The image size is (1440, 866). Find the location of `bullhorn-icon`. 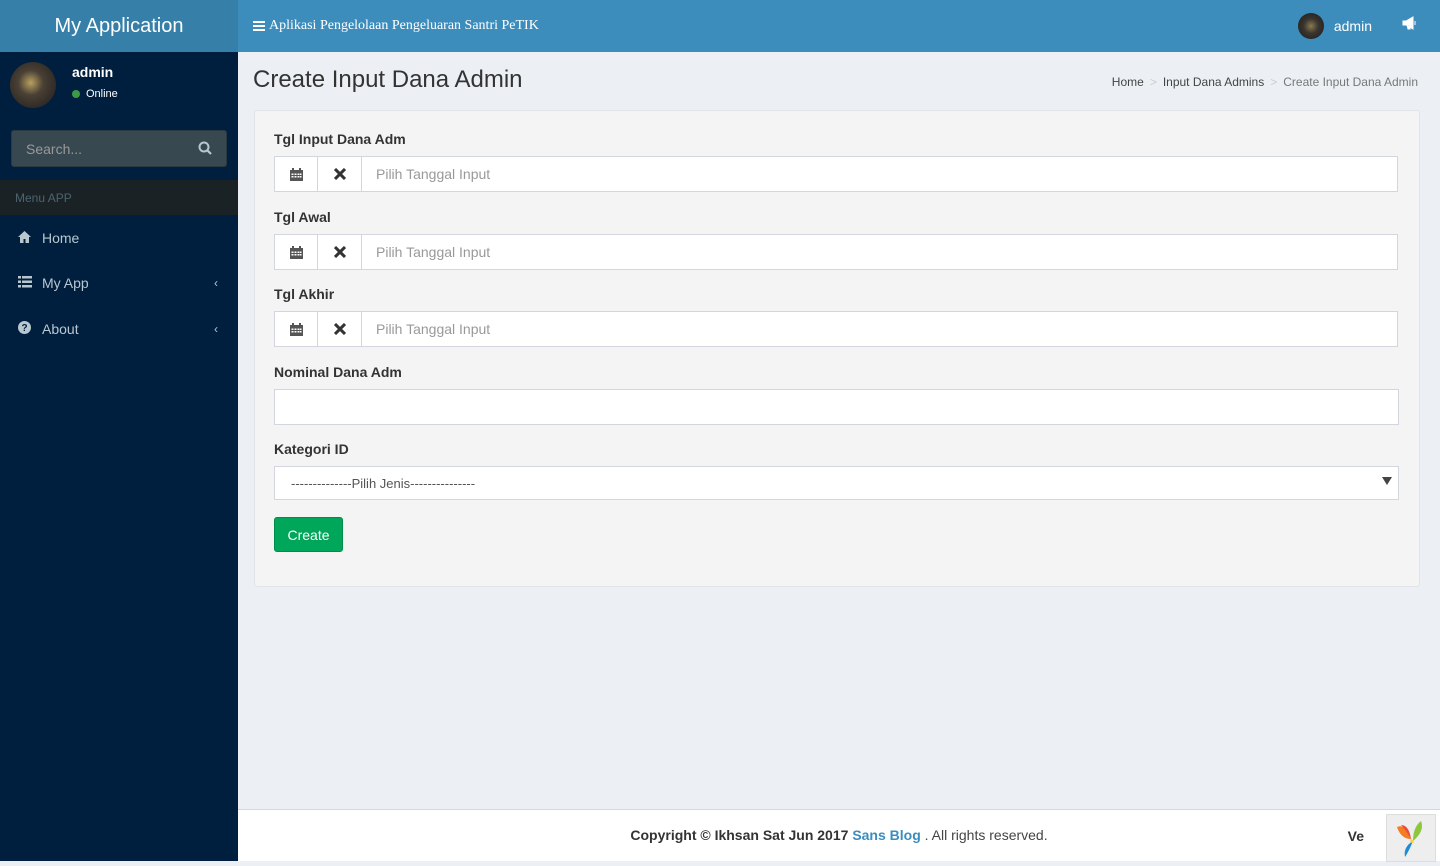

bullhorn-icon is located at coordinates (1410, 24).